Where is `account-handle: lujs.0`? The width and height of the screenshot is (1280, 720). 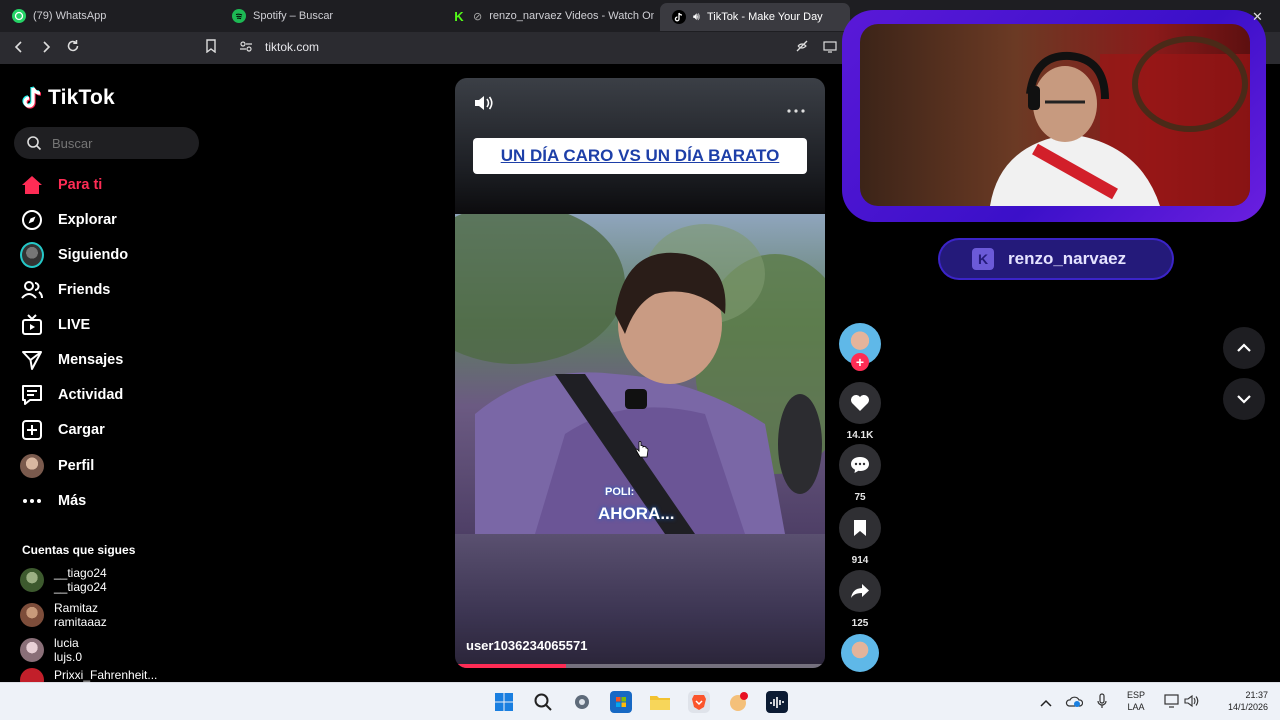 account-handle: lujs.0 is located at coordinates (68, 657).